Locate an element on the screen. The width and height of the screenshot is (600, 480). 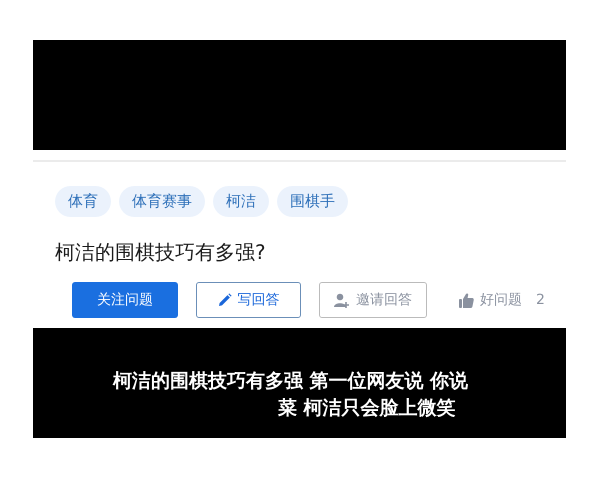
topic-tag: 体育 is located at coordinates (83, 201).